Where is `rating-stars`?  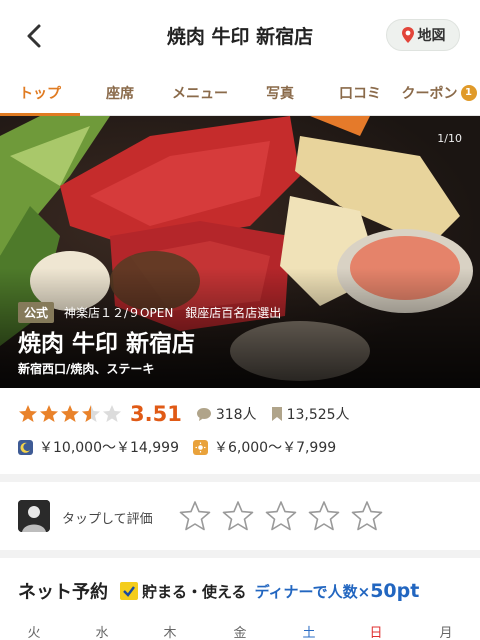
rating-stars is located at coordinates (70, 414).